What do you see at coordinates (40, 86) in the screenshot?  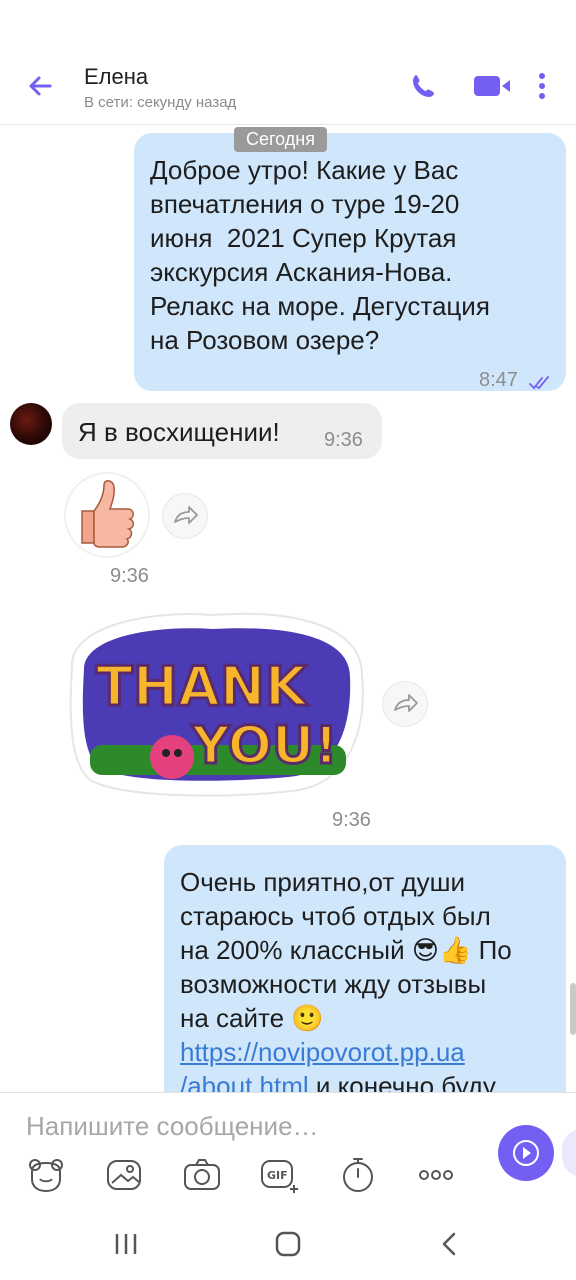 I see `back-arrow-icon` at bounding box center [40, 86].